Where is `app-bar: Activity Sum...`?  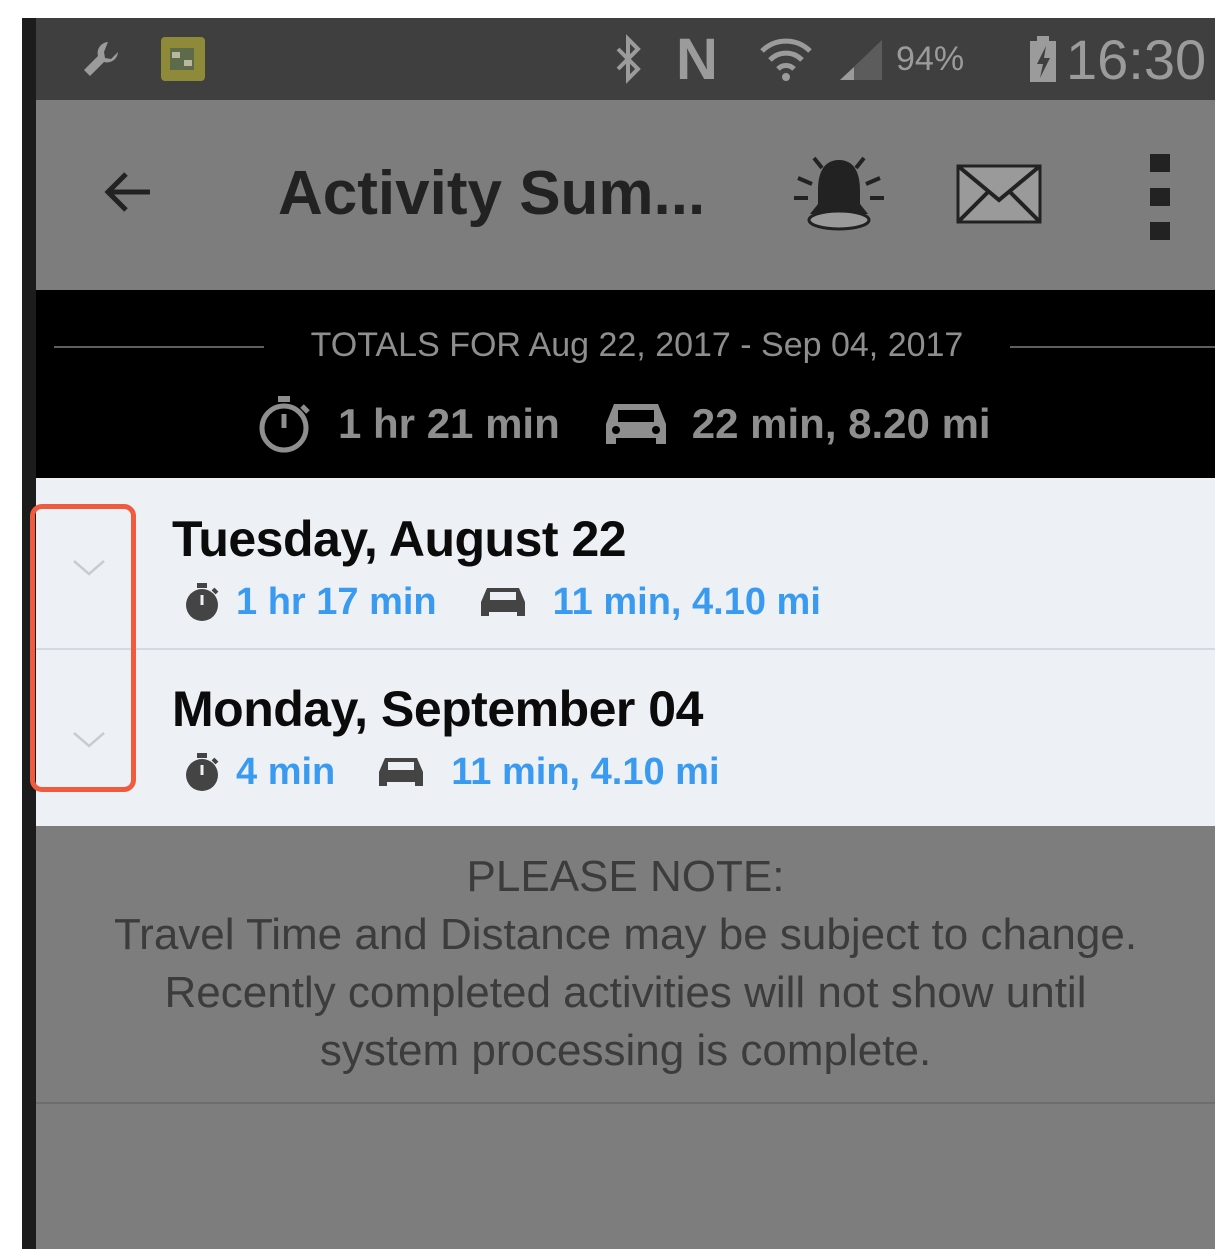 app-bar: Activity Sum... is located at coordinates (625, 195).